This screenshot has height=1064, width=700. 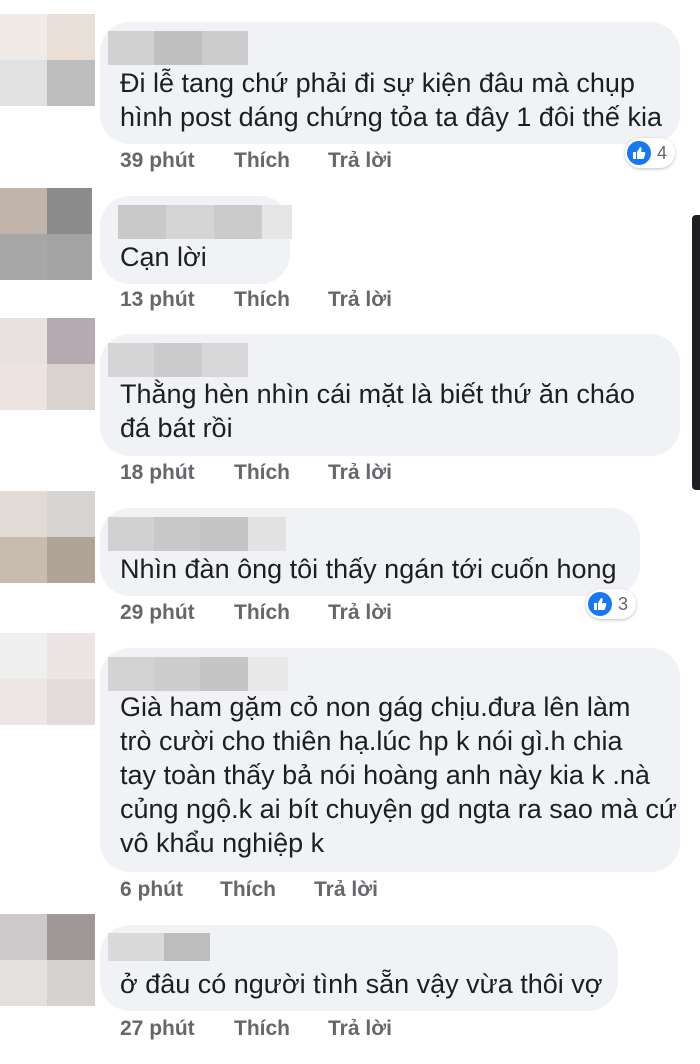 What do you see at coordinates (177, 473) in the screenshot?
I see `comment-time: 18 phút` at bounding box center [177, 473].